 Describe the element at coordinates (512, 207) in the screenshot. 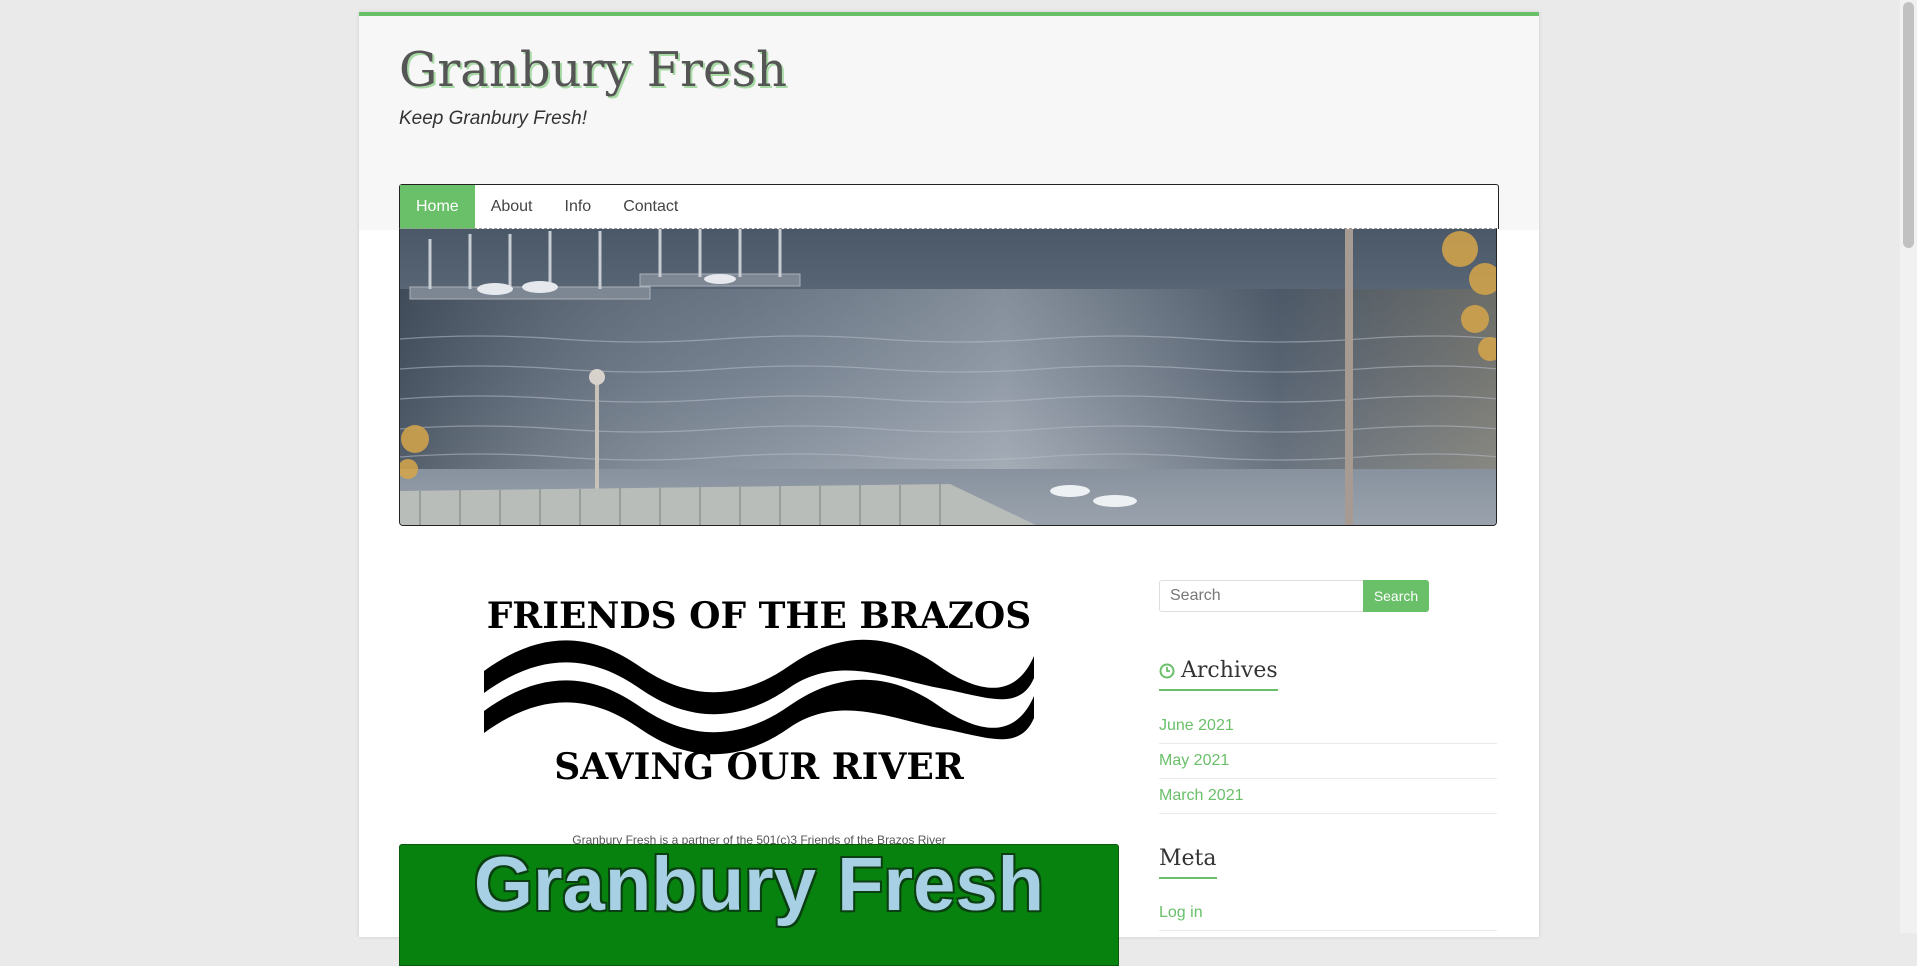

I see `nav-item-about: About` at that location.